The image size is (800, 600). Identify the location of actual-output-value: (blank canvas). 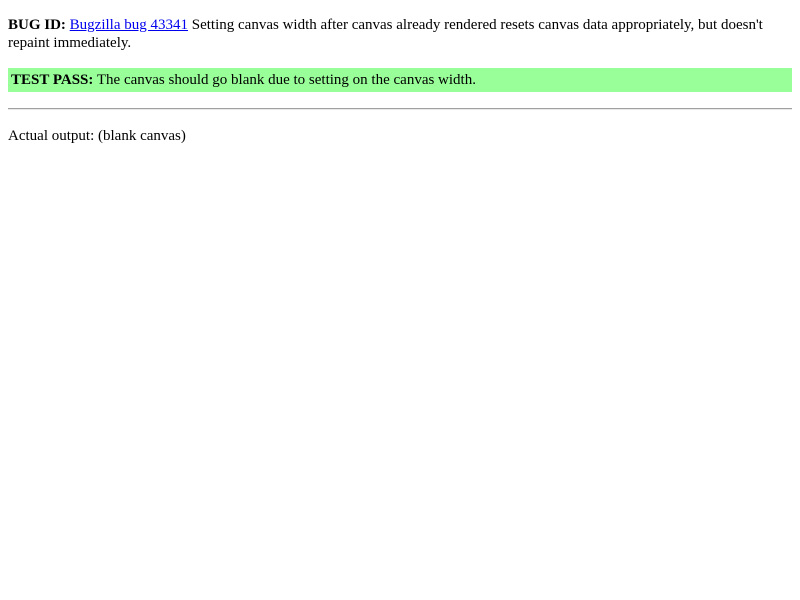
(142, 136).